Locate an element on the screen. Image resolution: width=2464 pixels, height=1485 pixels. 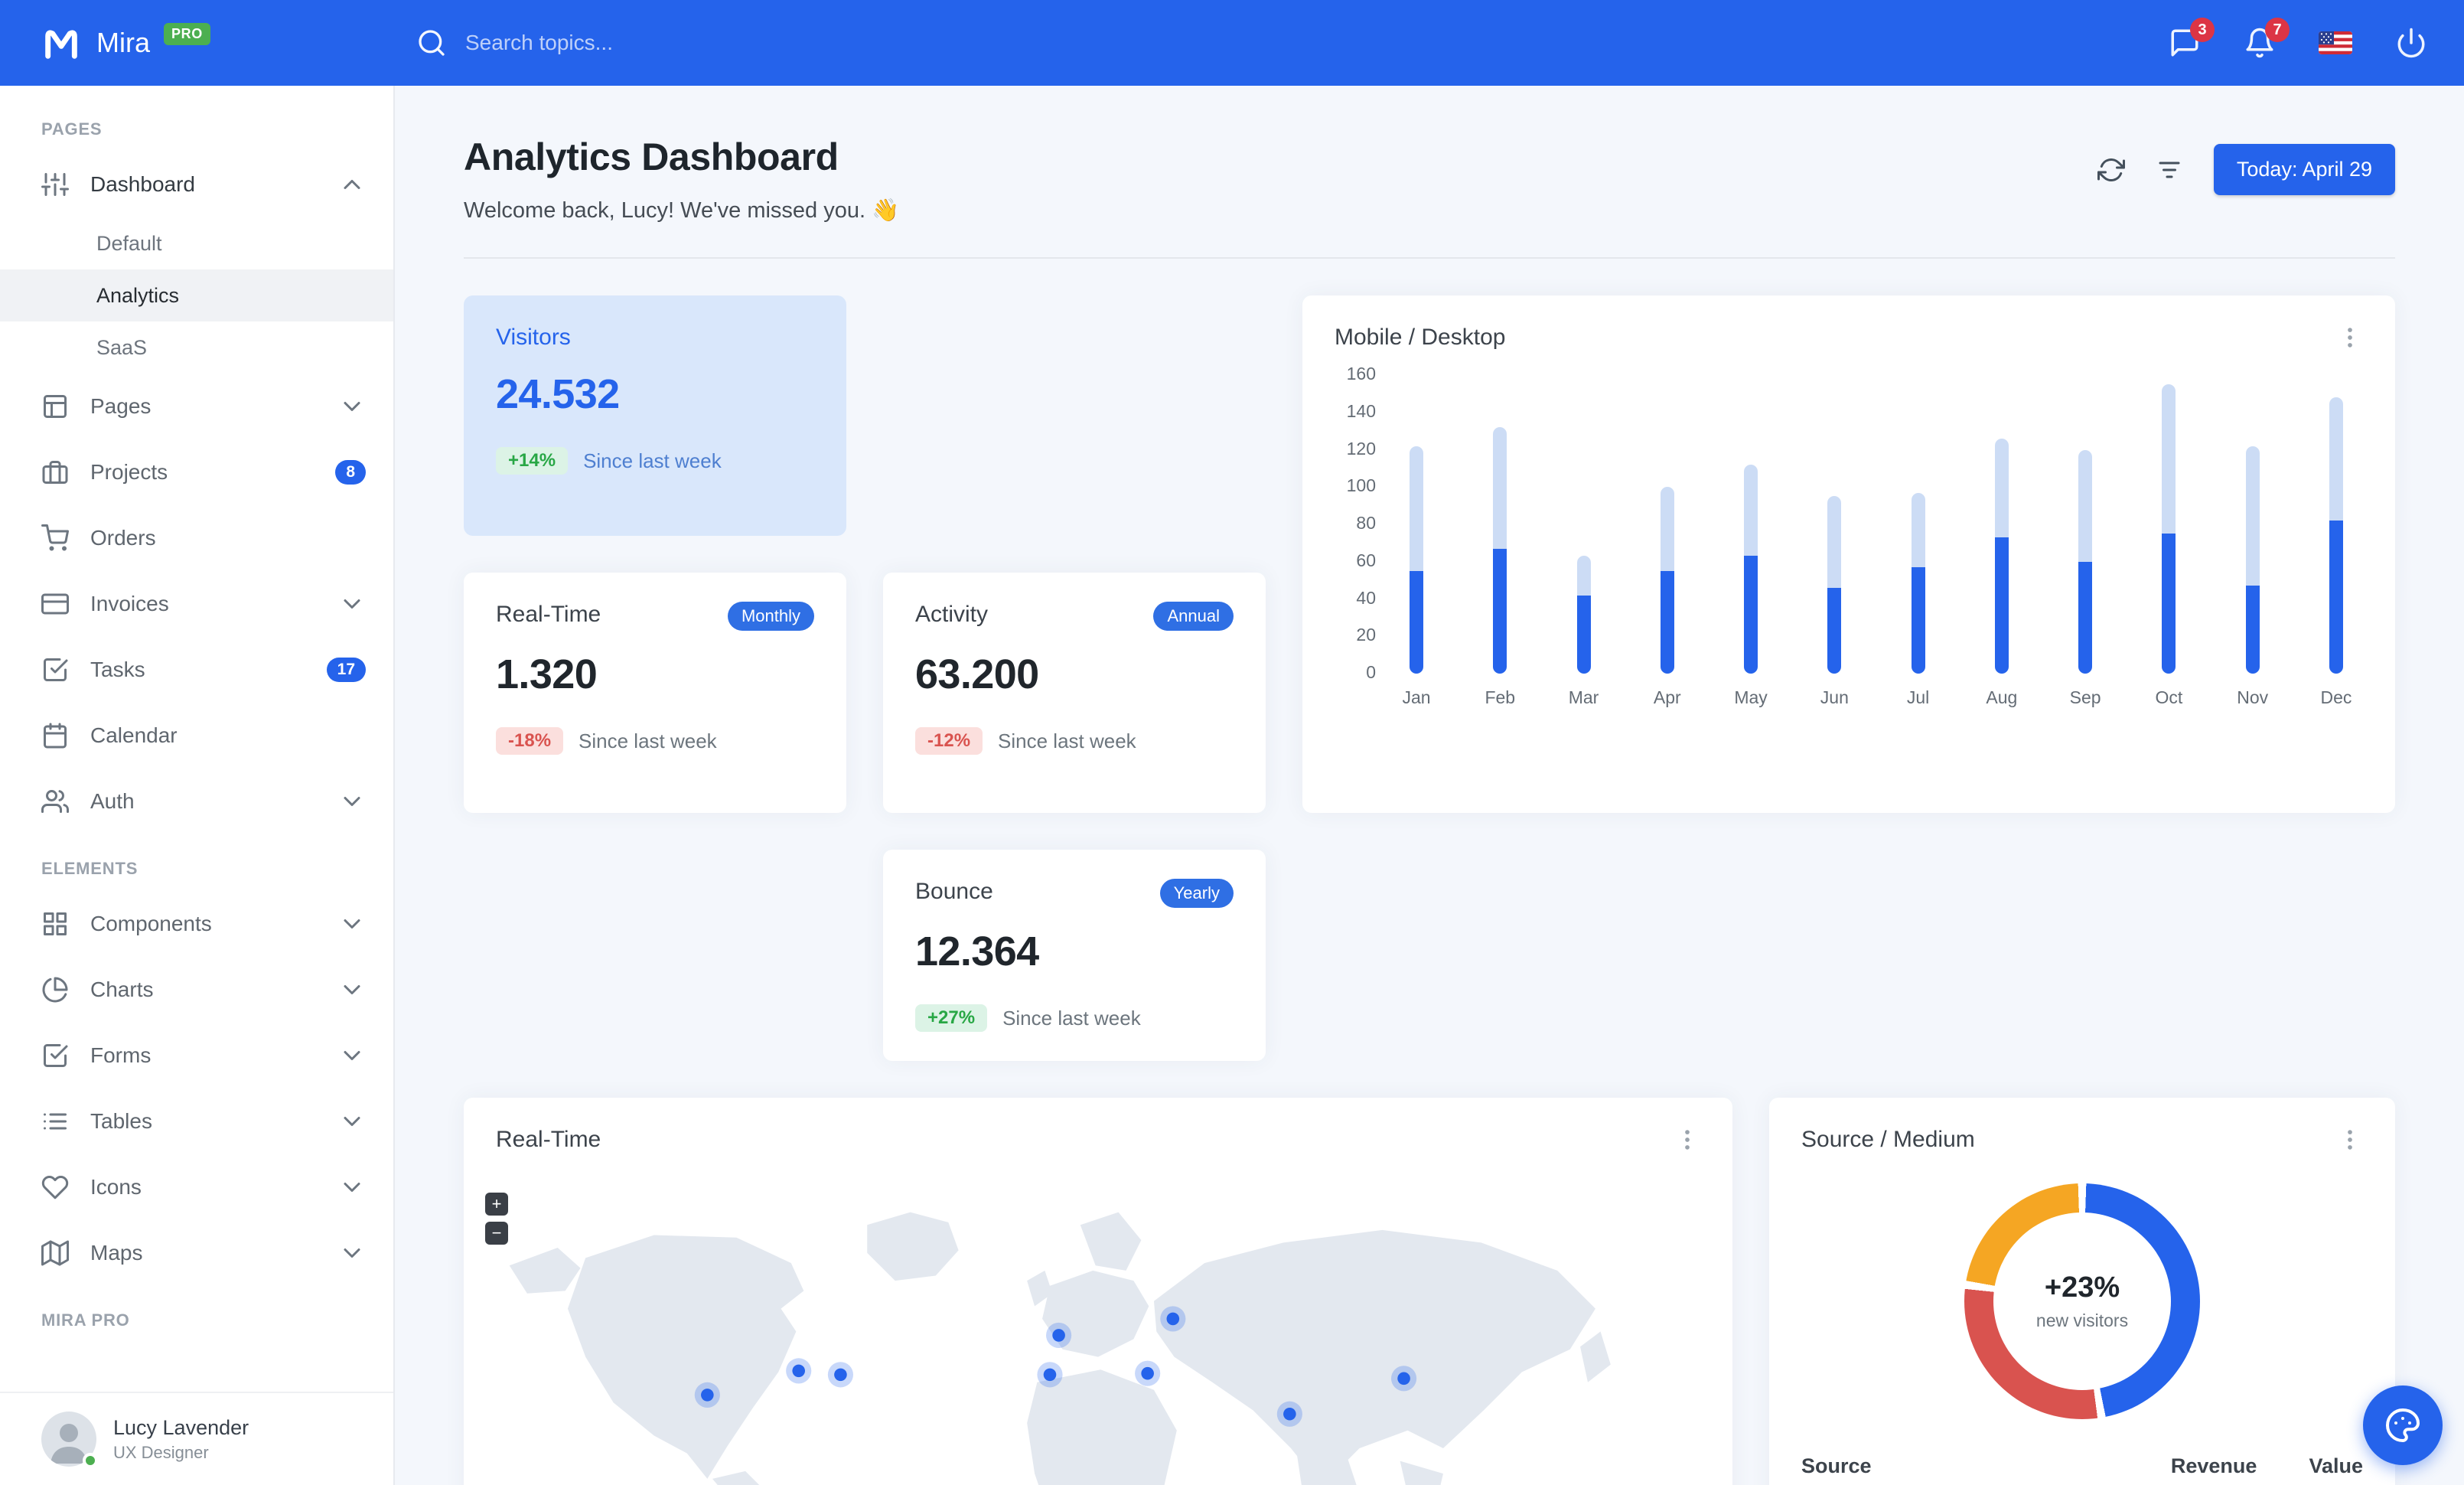
y-tick-label: 140 is located at coordinates (1361, 410).